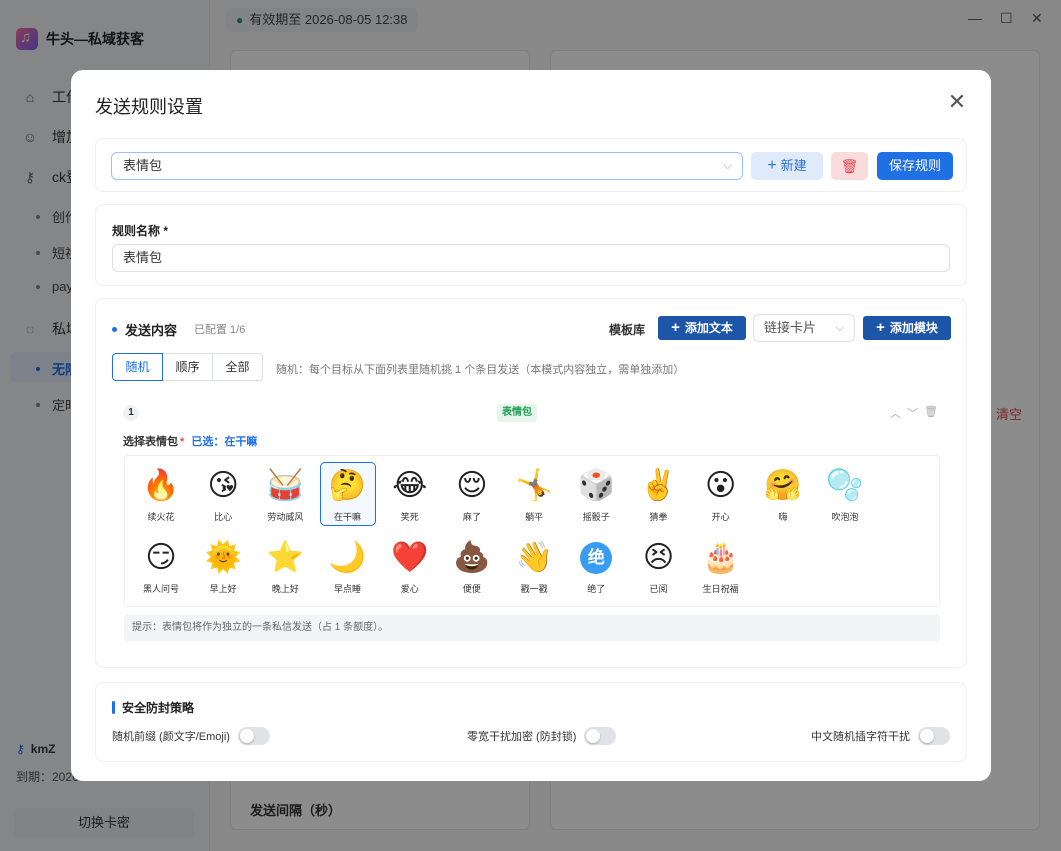 This screenshot has height=851, width=1061. Describe the element at coordinates (153, 707) in the screenshot. I see `security-title: 安全防封策略` at that location.